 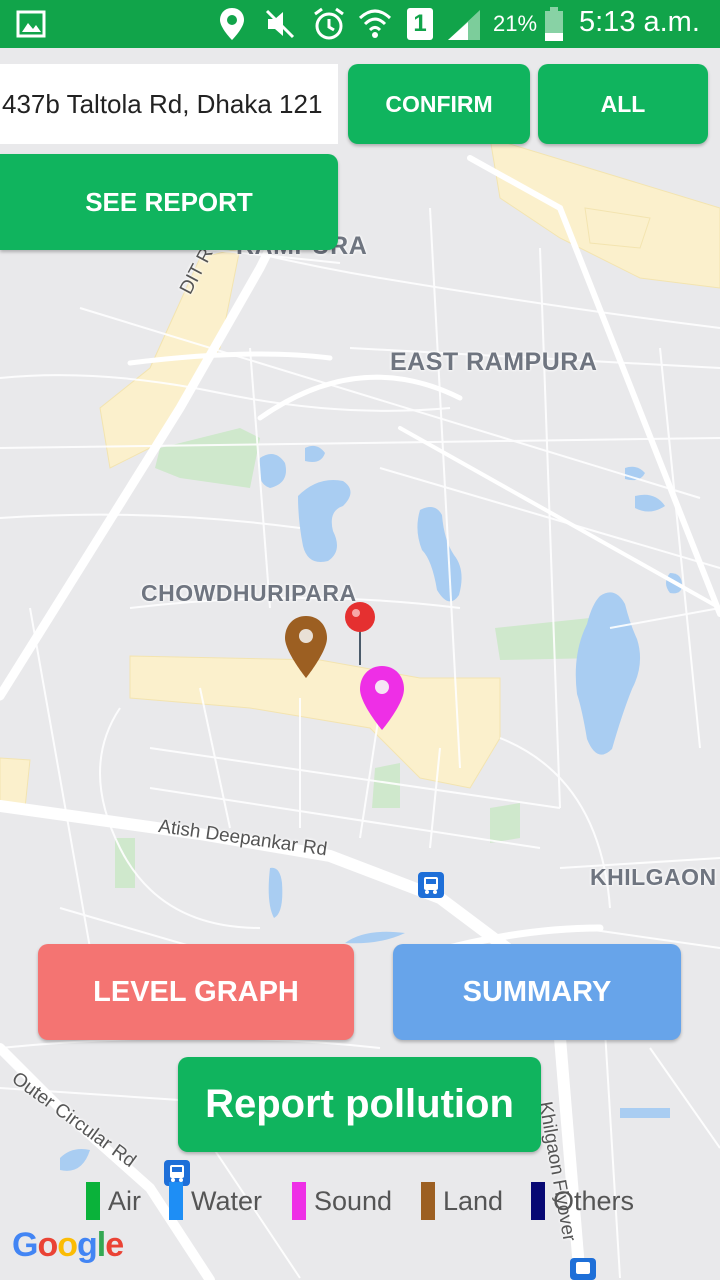 What do you see at coordinates (31, 24) in the screenshot?
I see `gallery-icon` at bounding box center [31, 24].